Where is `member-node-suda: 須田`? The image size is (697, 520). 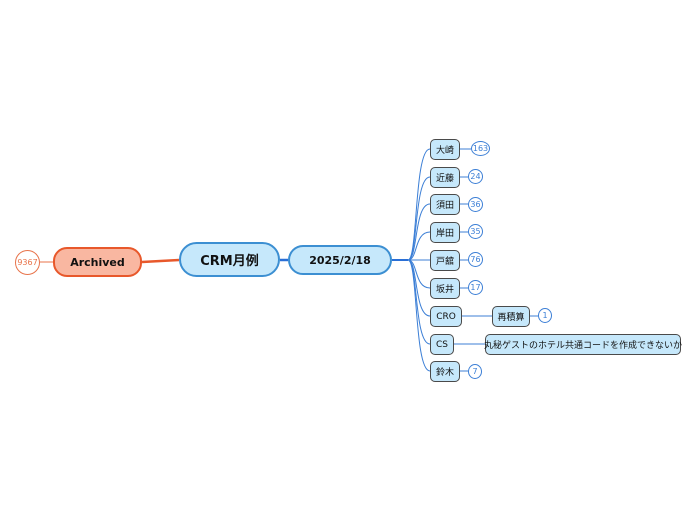
member-node-suda: 須田 is located at coordinates (445, 204).